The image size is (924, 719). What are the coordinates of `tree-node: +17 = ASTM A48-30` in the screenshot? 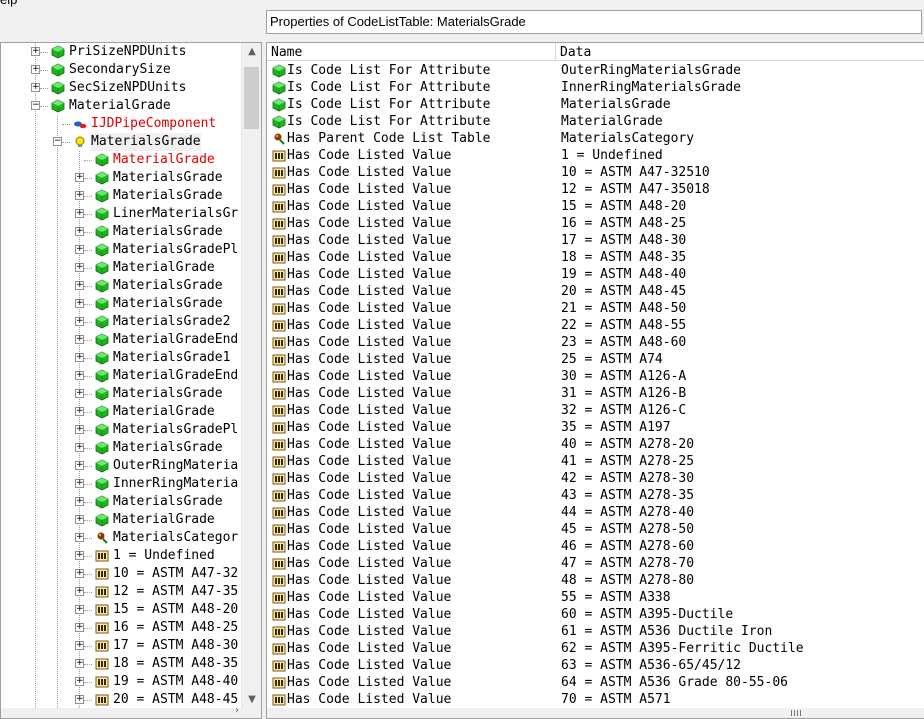 It's located at (121, 646).